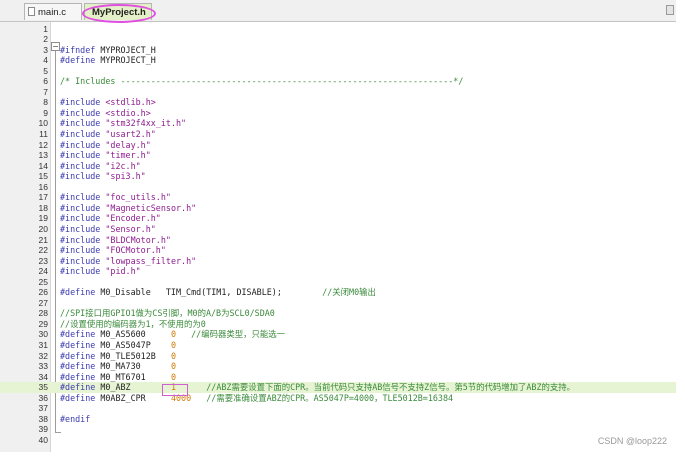 Image resolution: width=676 pixels, height=452 pixels. I want to click on code-token: "Sensor.h", so click(130, 228).